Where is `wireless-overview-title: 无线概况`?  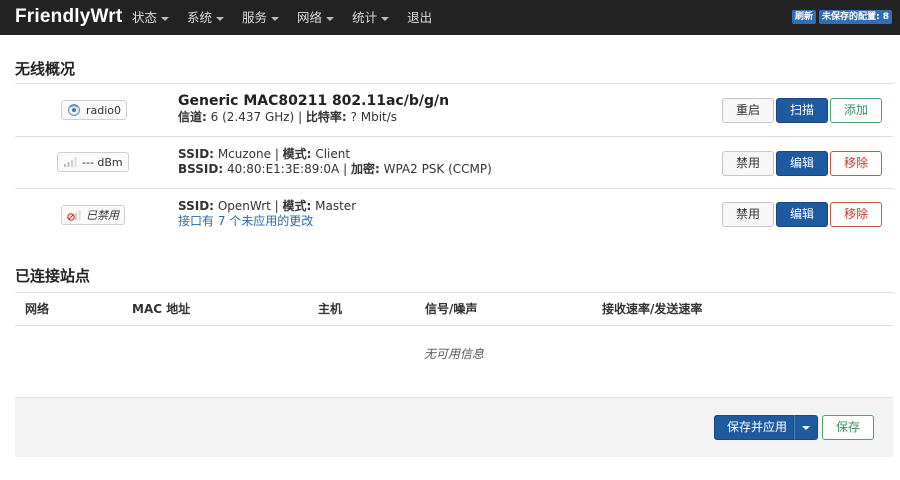
wireless-overview-title: 无线概况 is located at coordinates (45, 69).